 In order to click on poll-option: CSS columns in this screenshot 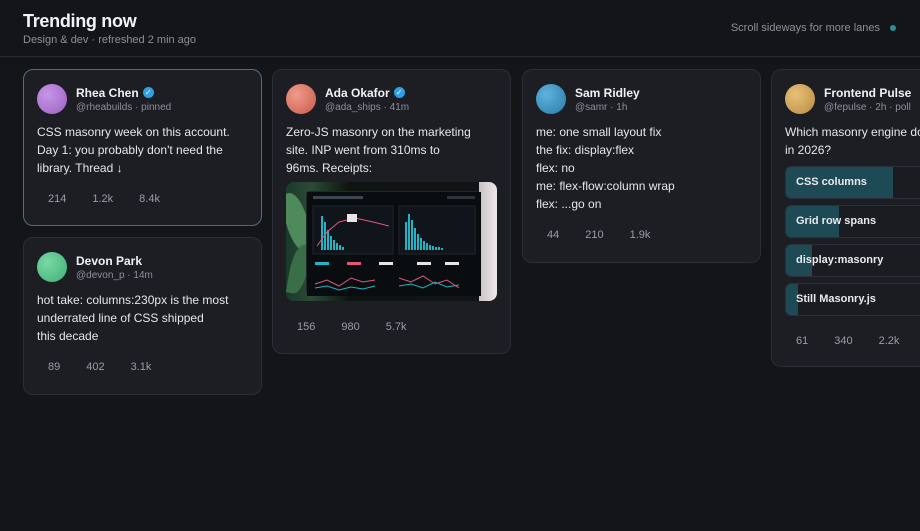, I will do `click(852, 182)`.